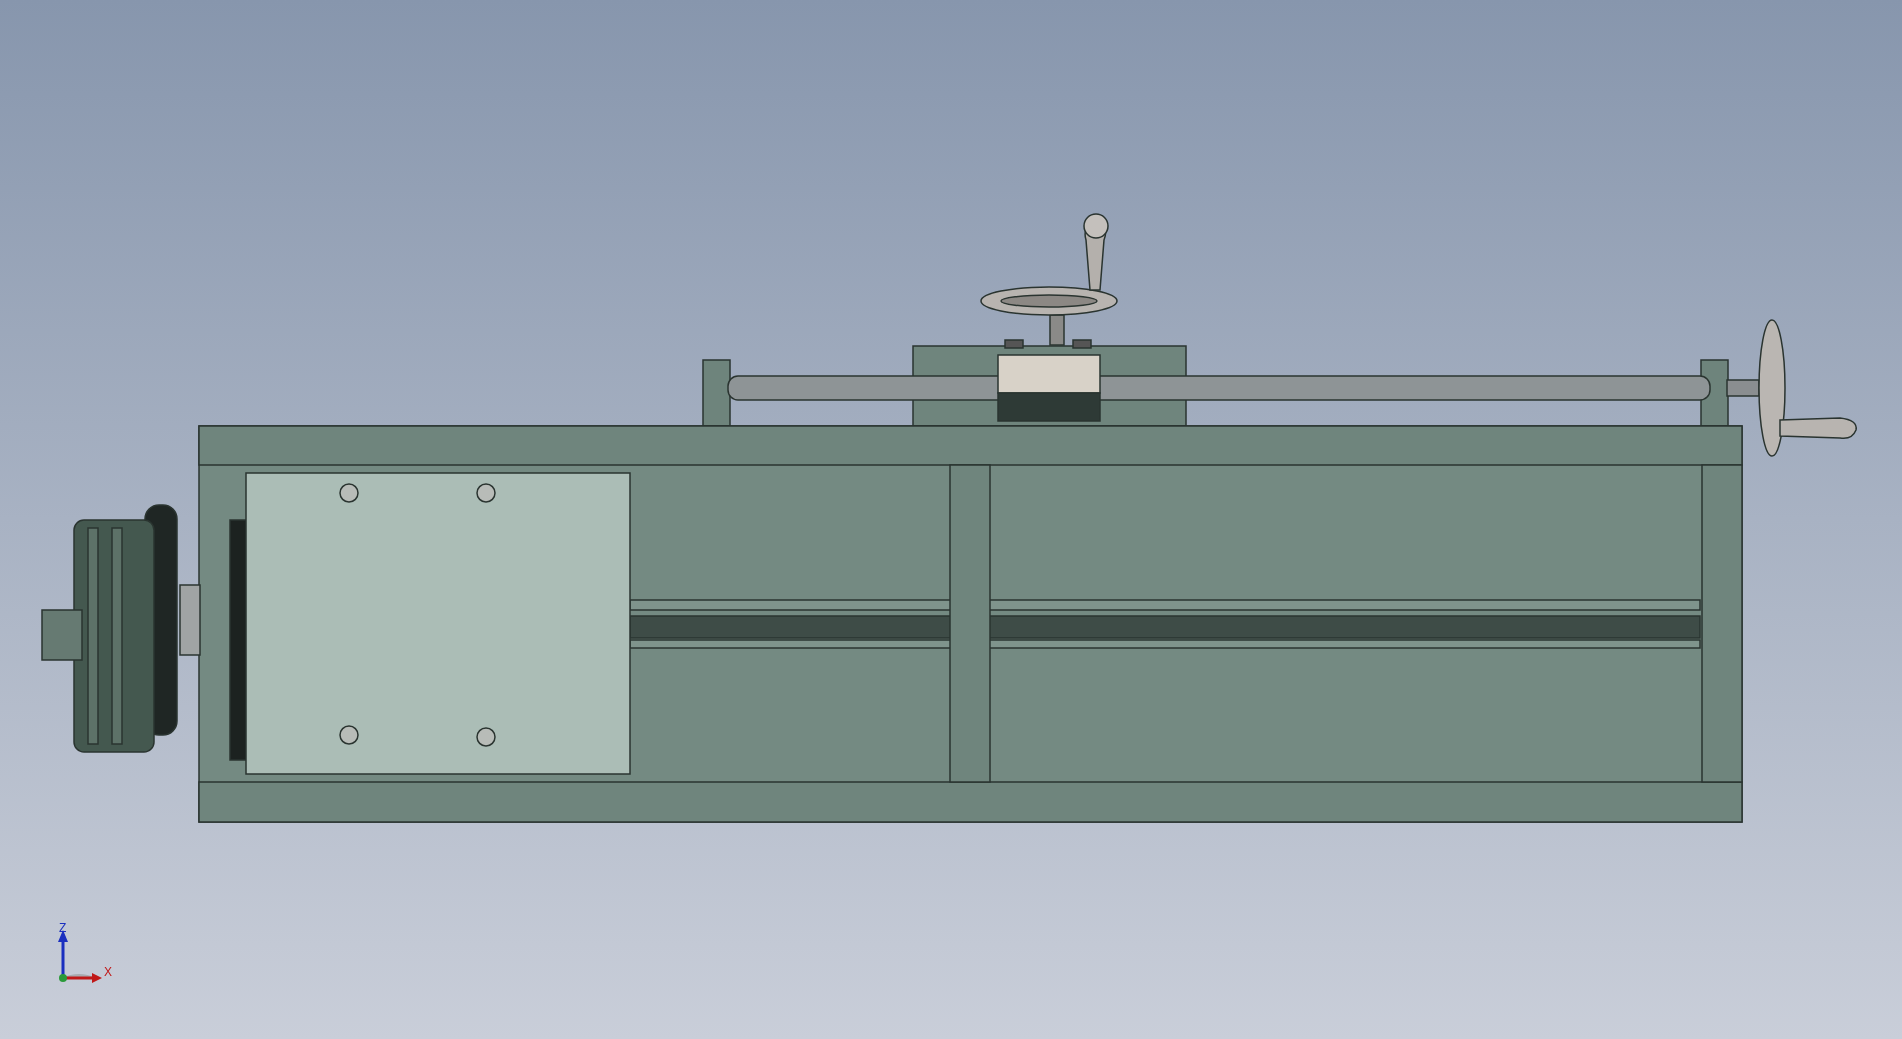 The image size is (1902, 1039). I want to click on axis-triad-icon, so click(80, 956).